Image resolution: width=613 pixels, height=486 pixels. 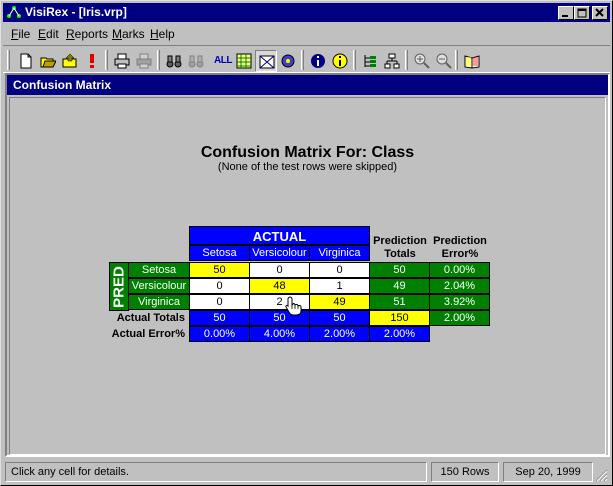 I want to click on binoculars-disabled-icon, so click(x=196, y=61).